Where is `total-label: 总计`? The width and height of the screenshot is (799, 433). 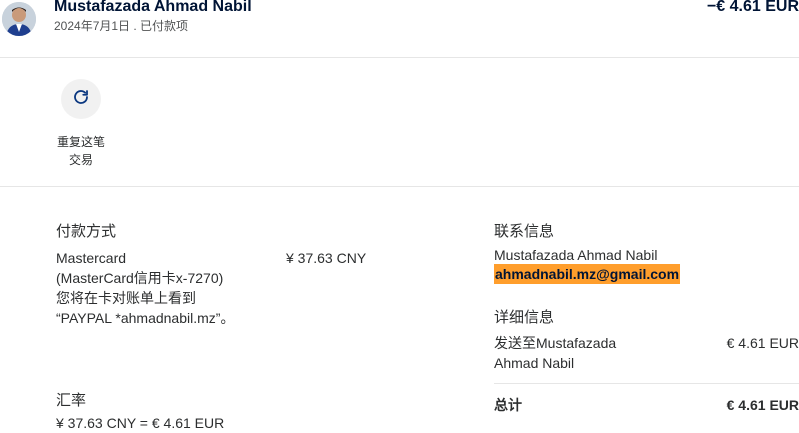
total-label: 总计 is located at coordinates (508, 405).